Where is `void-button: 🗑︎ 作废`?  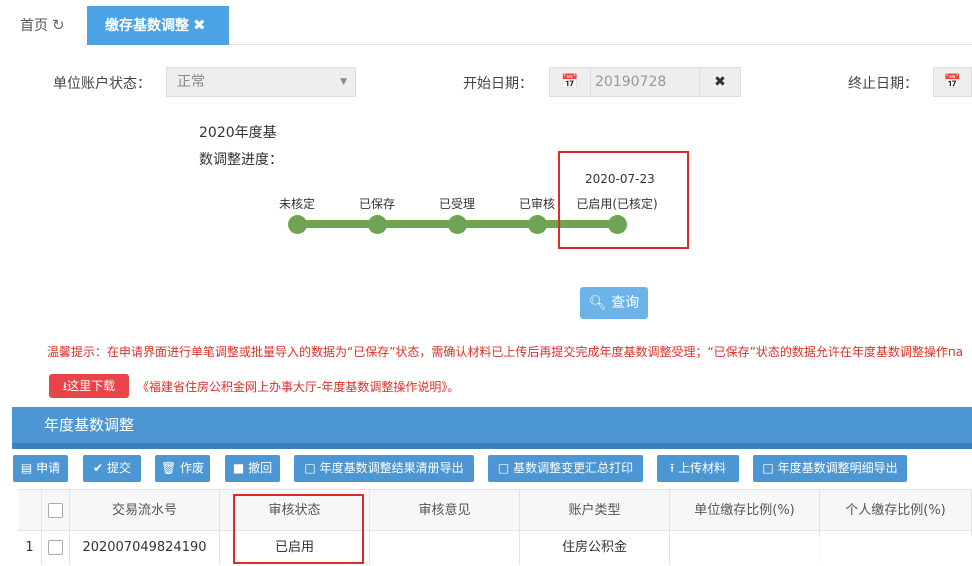 void-button: 🗑︎ 作废 is located at coordinates (182, 468).